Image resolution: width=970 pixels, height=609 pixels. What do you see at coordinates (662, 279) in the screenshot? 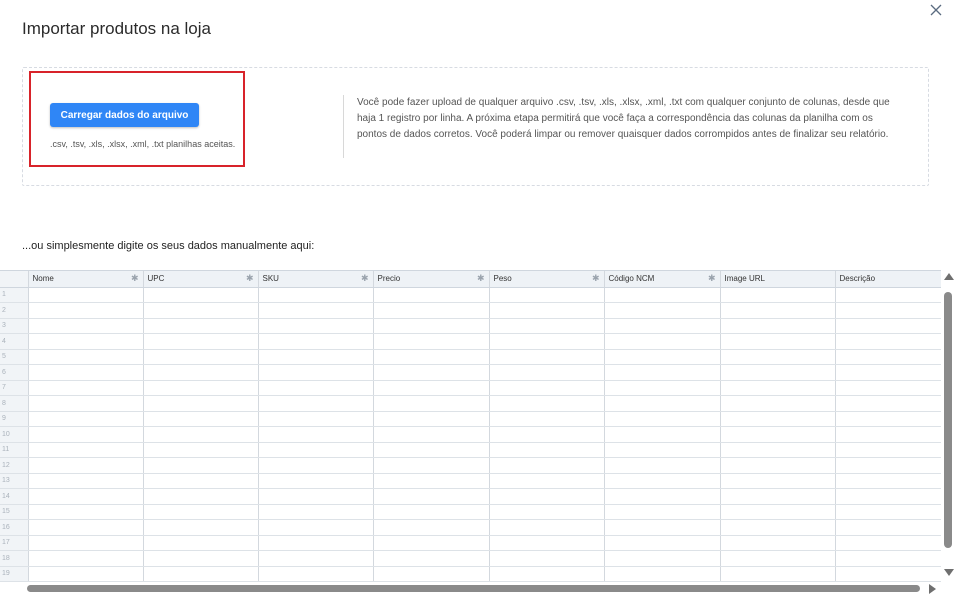
I see `column-header: Código NCM ✱` at bounding box center [662, 279].